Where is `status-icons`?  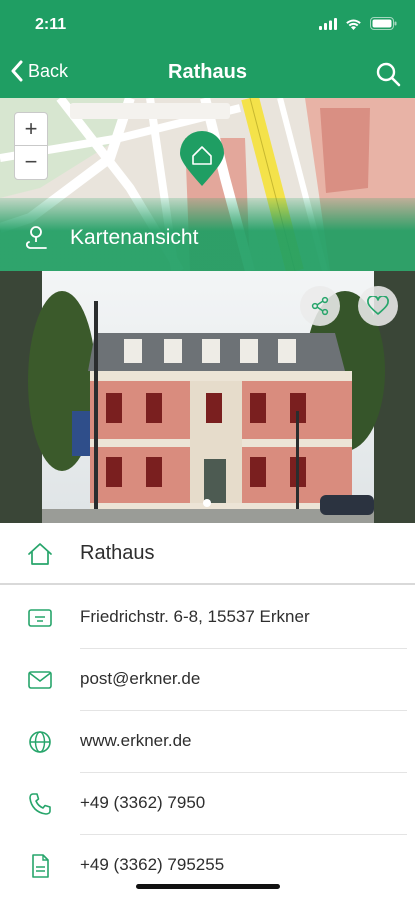
status-icons is located at coordinates (358, 23).